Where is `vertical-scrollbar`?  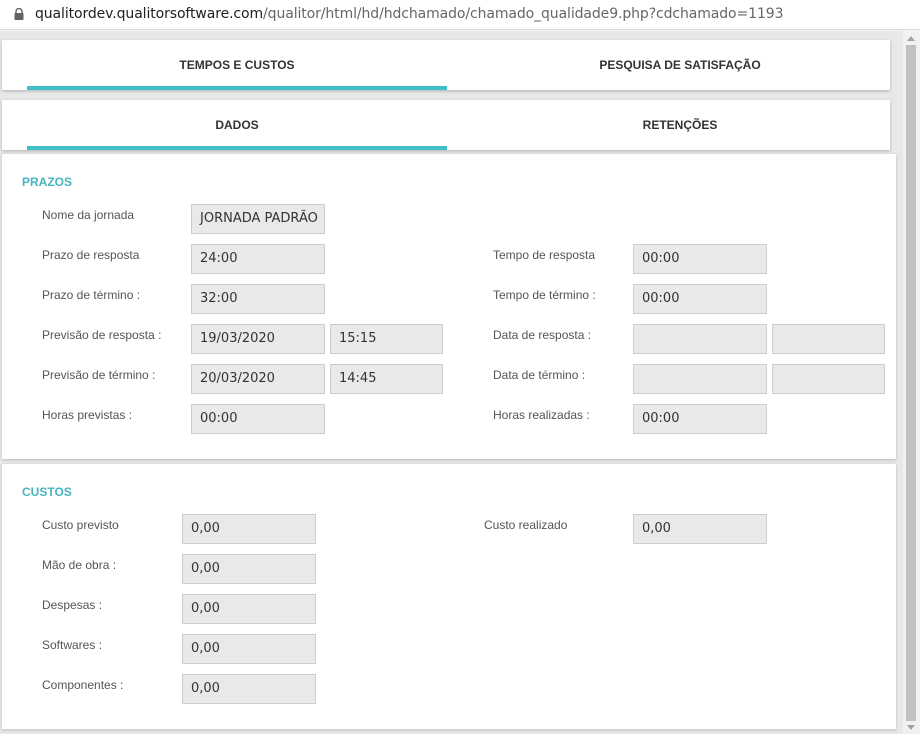
vertical-scrollbar is located at coordinates (911, 382).